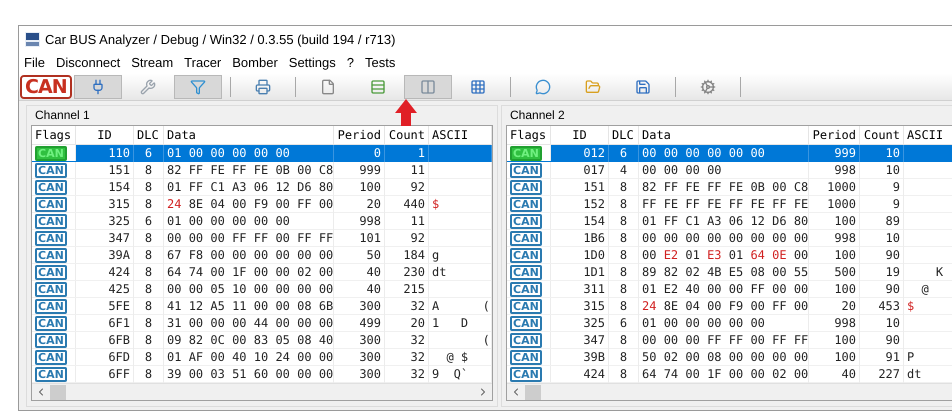 This screenshot has height=414, width=952. Describe the element at coordinates (478, 86) in the screenshot. I see `grid-icon` at that location.